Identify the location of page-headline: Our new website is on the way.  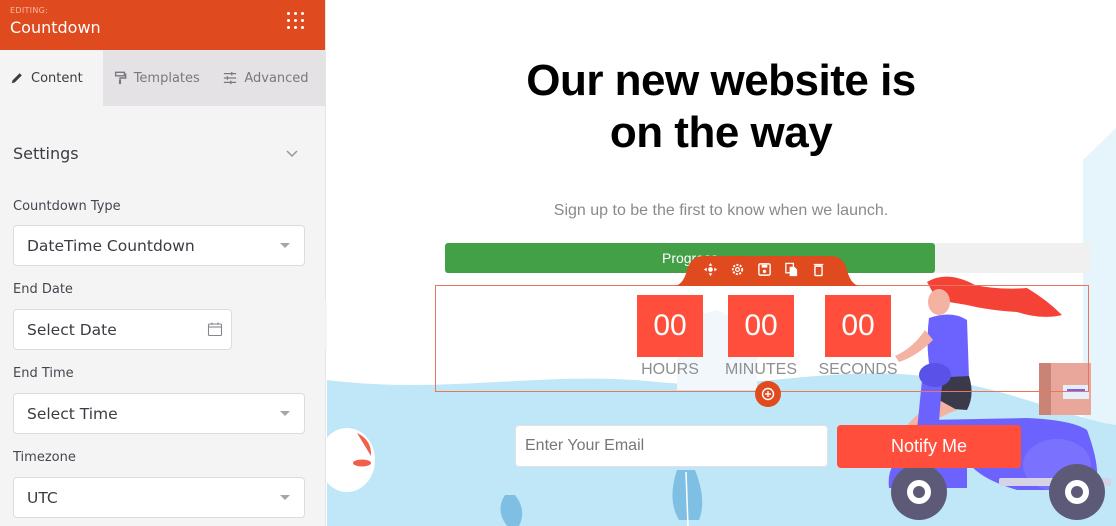
(721, 106).